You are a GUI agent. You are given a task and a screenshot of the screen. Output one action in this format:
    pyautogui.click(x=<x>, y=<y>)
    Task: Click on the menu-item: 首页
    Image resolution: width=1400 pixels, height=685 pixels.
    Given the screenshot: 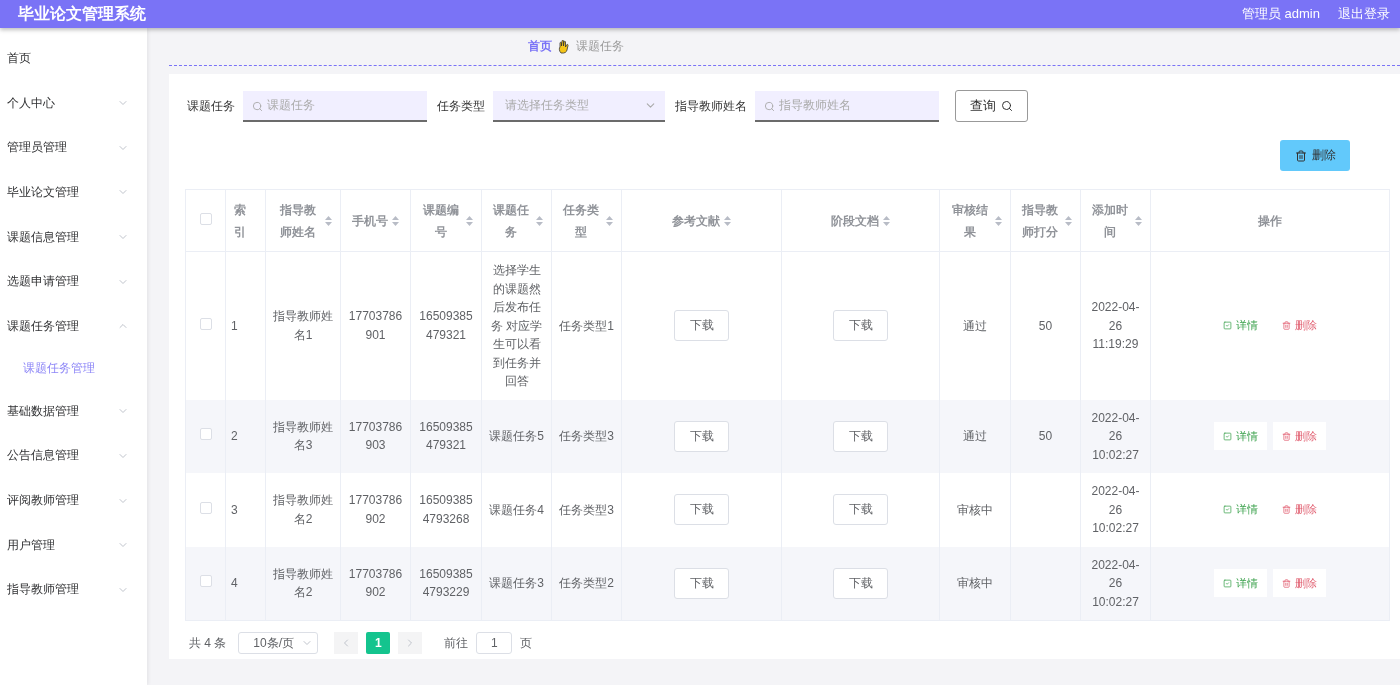 What is the action you would take?
    pyautogui.click(x=73, y=58)
    